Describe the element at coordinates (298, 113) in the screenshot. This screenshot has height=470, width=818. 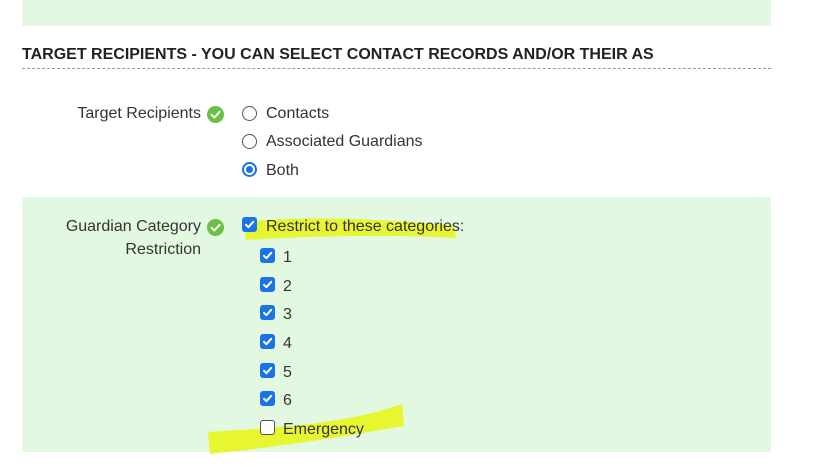
I see `radio-contacts-label: Contacts` at that location.